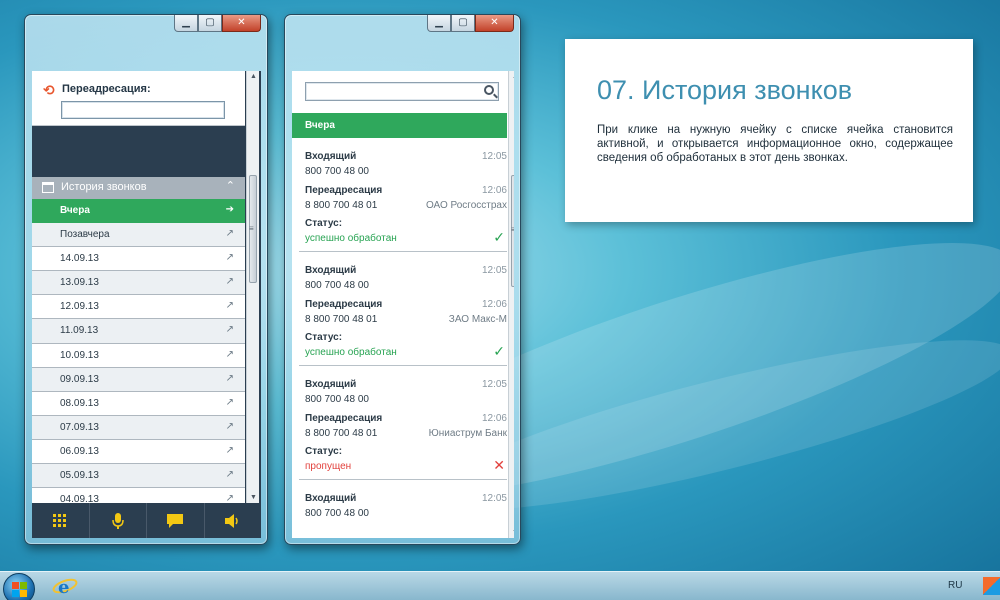  What do you see at coordinates (725, 90) in the screenshot?
I see `info-title: 07. История звонков` at bounding box center [725, 90].